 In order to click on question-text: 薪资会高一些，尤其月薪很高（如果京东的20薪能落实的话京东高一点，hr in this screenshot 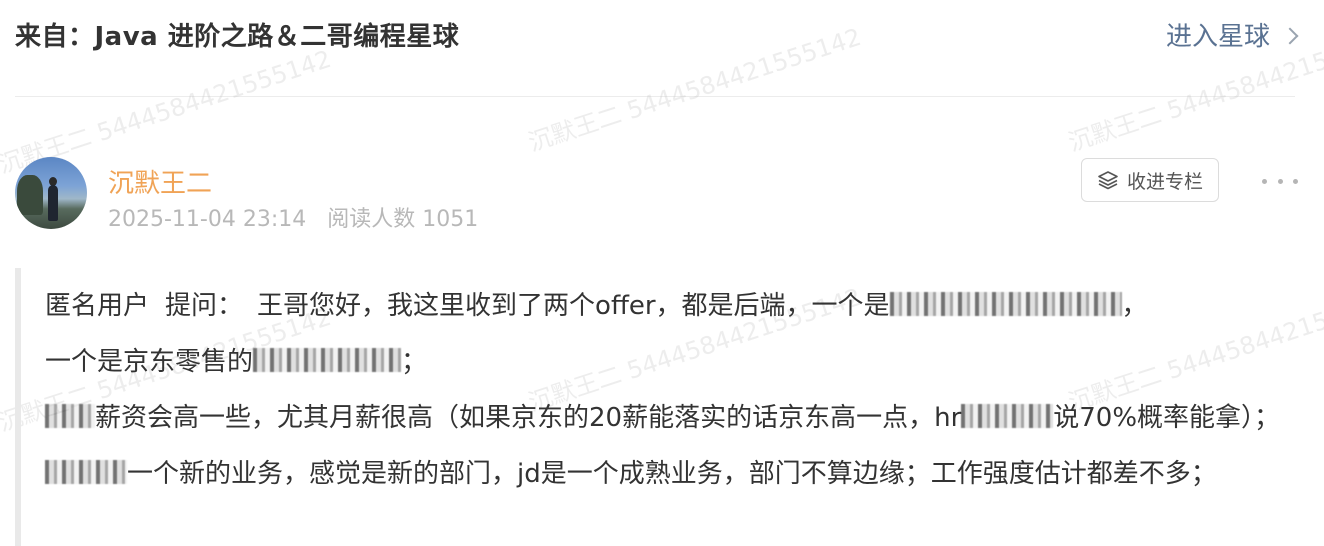, I will do `click(528, 418)`.